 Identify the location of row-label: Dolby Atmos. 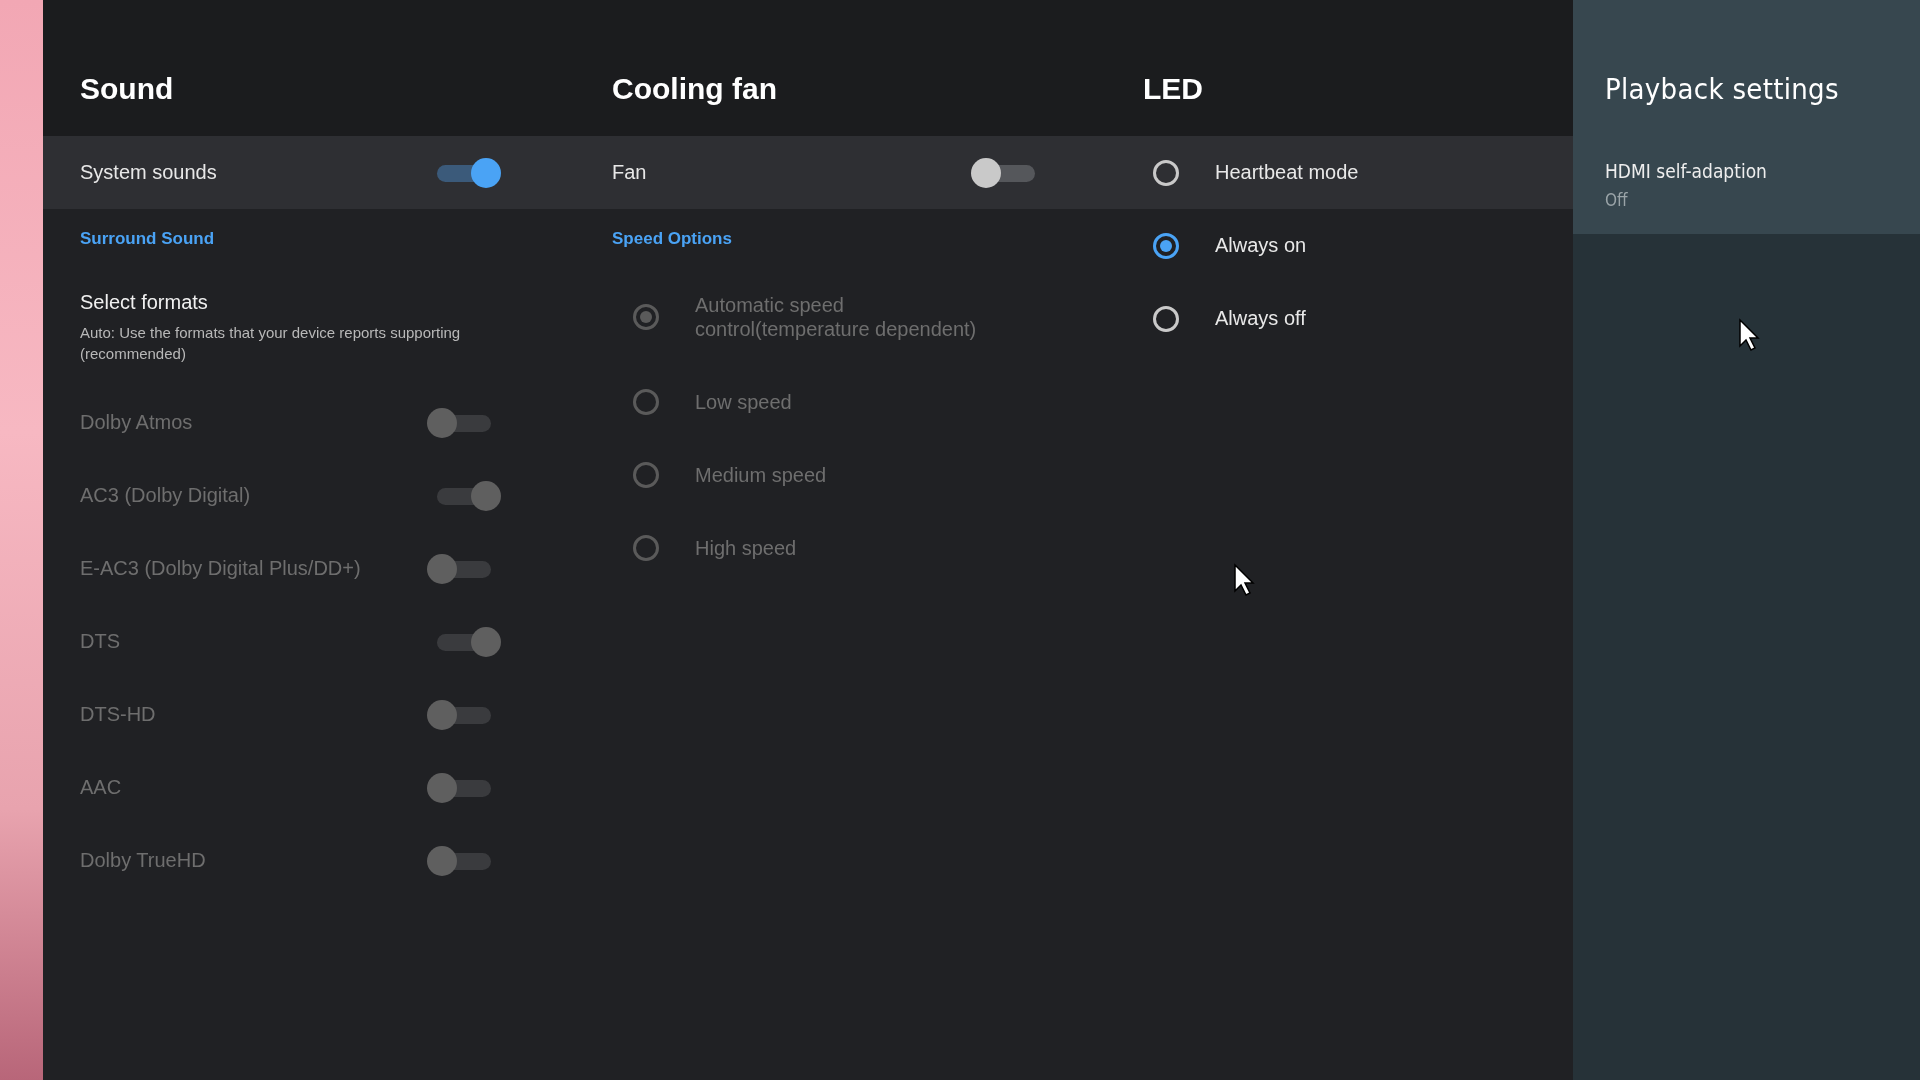
(137, 422).